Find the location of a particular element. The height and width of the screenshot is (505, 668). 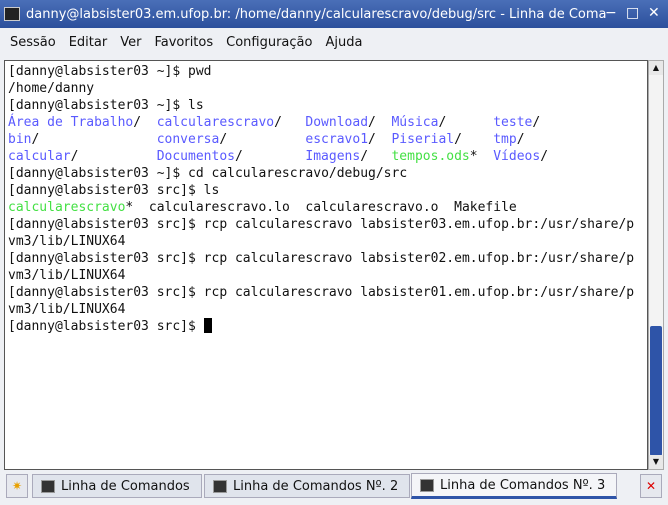

close-button: ✕ is located at coordinates (654, 13).